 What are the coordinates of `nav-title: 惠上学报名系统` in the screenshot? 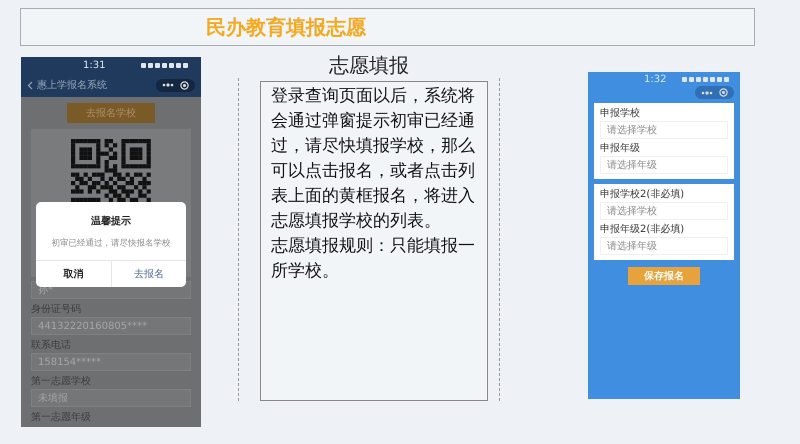 It's located at (72, 85).